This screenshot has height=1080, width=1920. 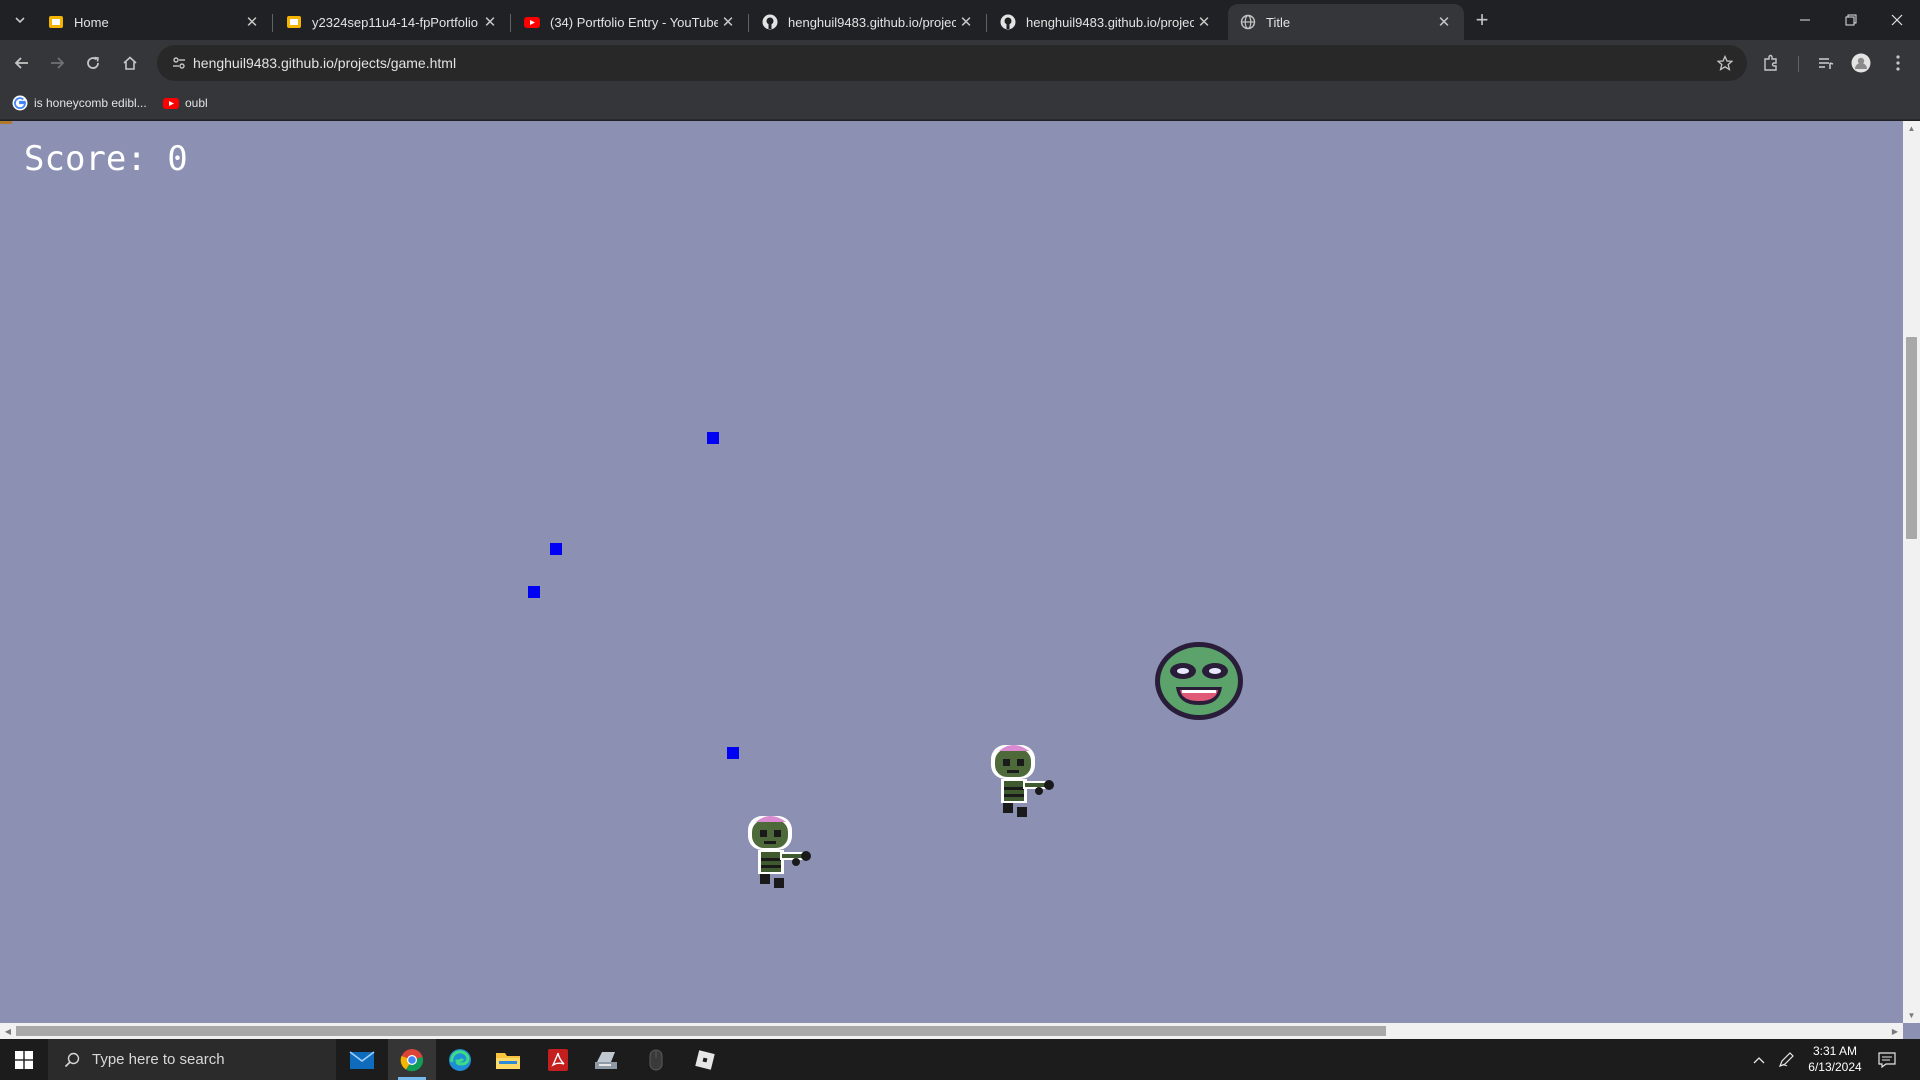 What do you see at coordinates (1786, 1059) in the screenshot?
I see `pen-icon` at bounding box center [1786, 1059].